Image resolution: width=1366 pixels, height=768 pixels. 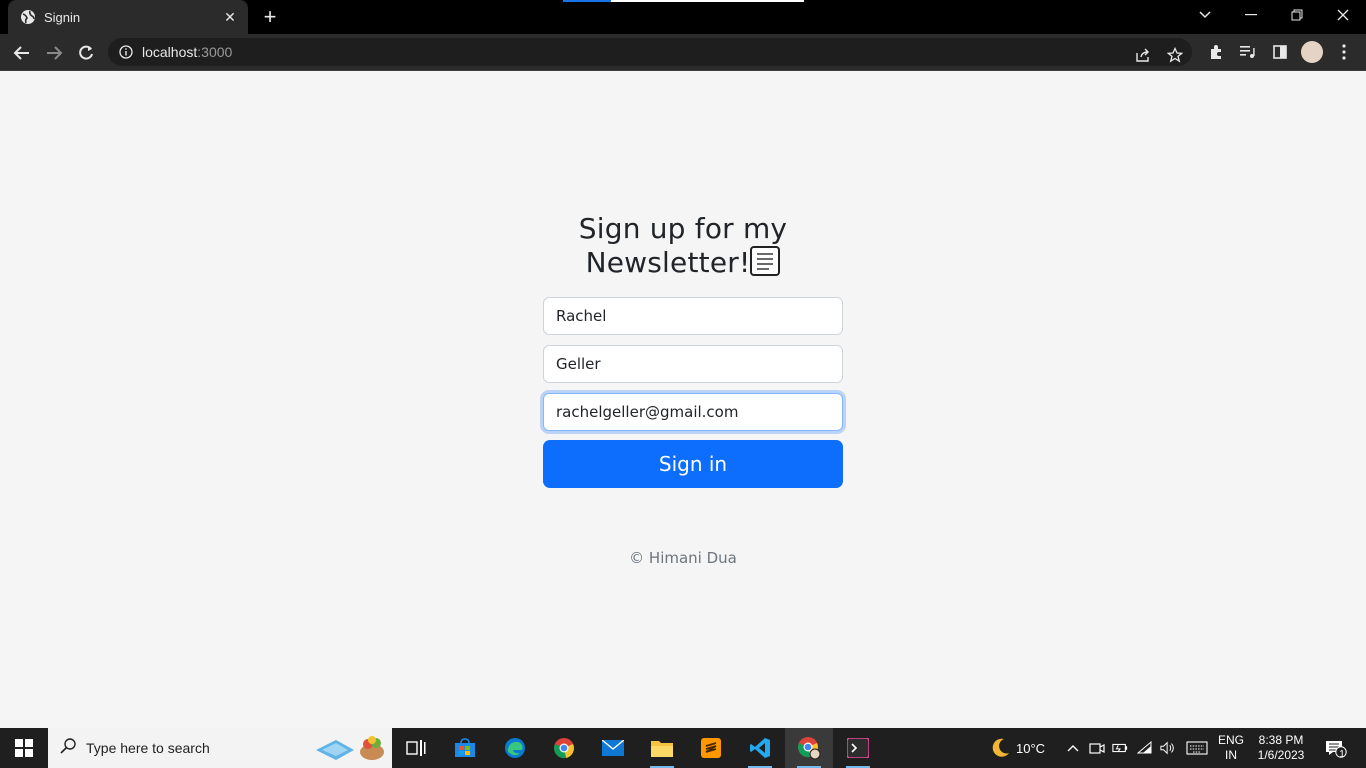 I want to click on notification-count-badge: 1, so click(x=1342, y=754).